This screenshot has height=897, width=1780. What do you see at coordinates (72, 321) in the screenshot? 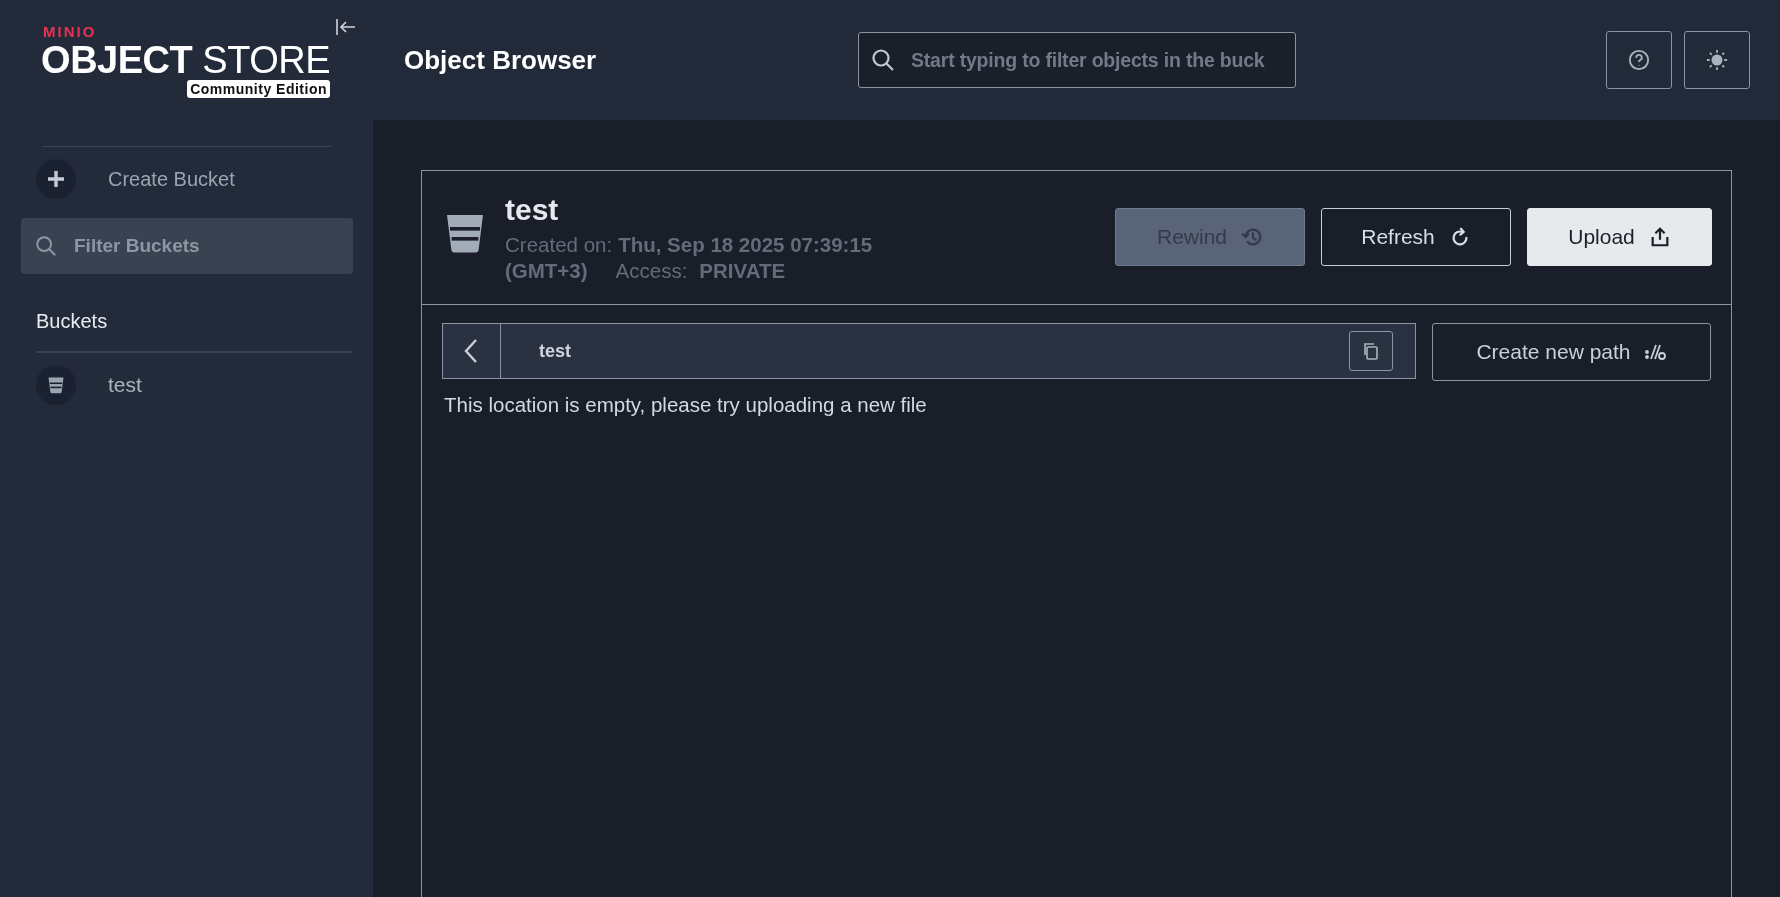
I see `section-title: Buckets` at bounding box center [72, 321].